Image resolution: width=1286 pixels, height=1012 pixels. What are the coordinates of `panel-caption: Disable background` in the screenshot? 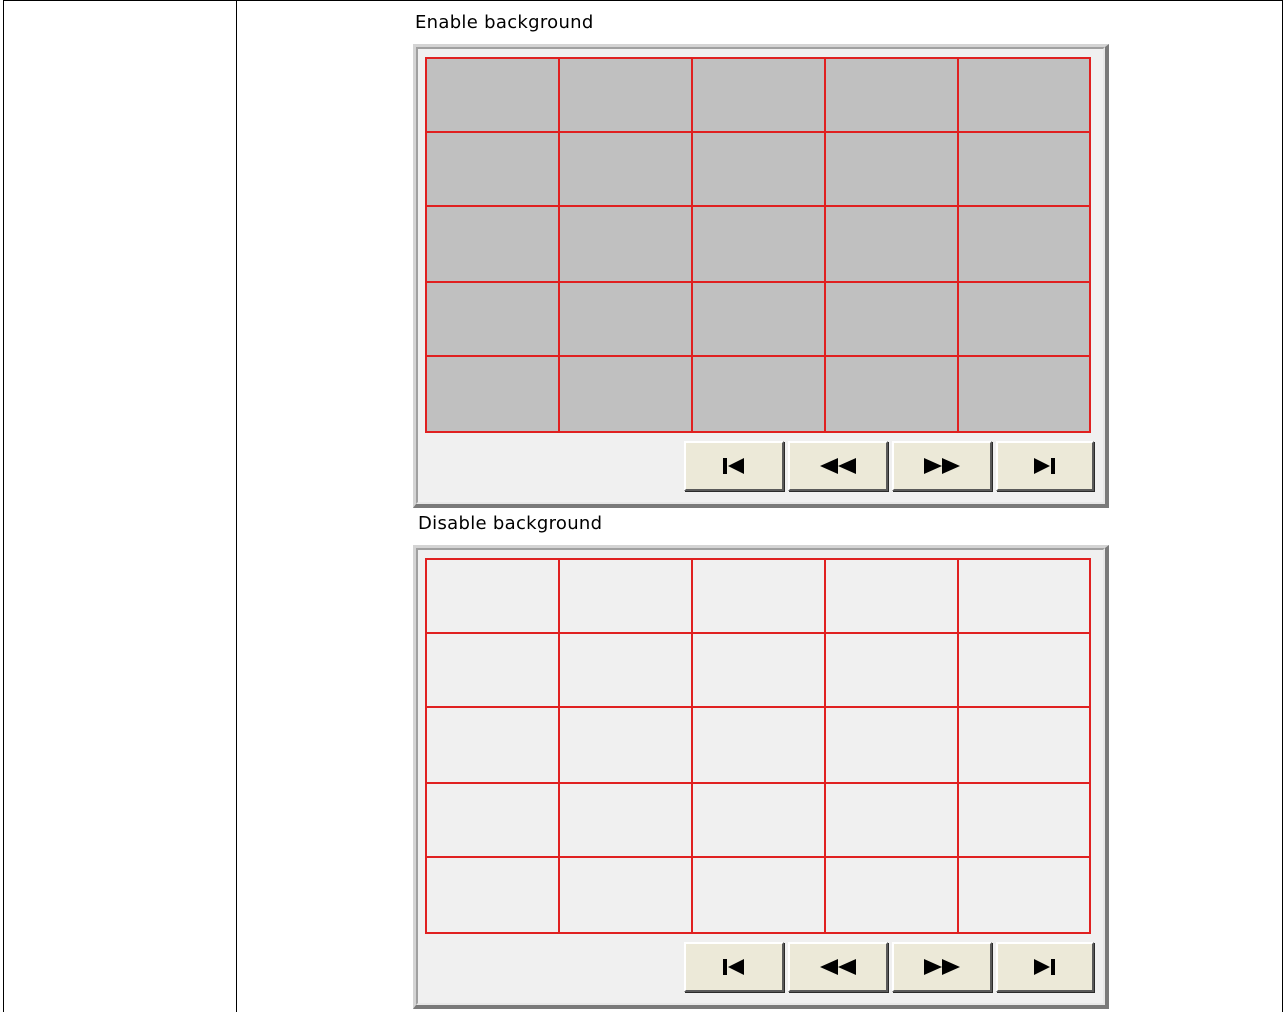 It's located at (510, 523).